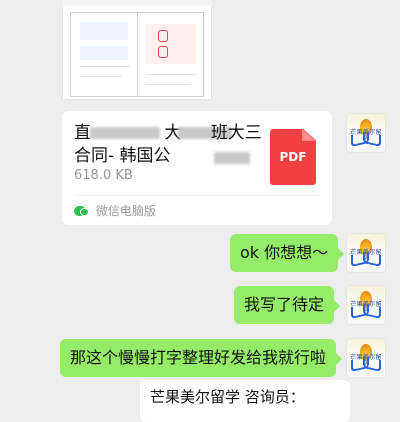  What do you see at coordinates (137, 3) in the screenshot?
I see `thumbnail-header` at bounding box center [137, 3].